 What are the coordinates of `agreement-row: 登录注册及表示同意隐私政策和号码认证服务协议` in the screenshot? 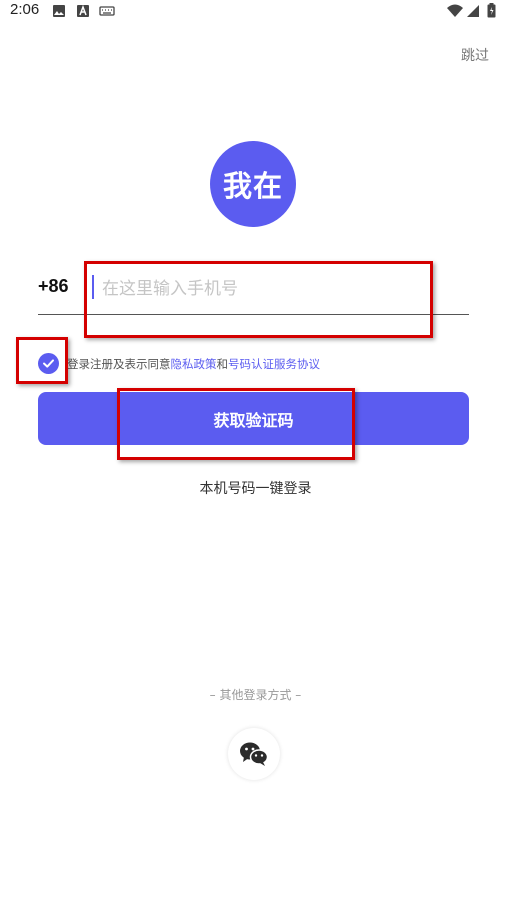 It's located at (258, 364).